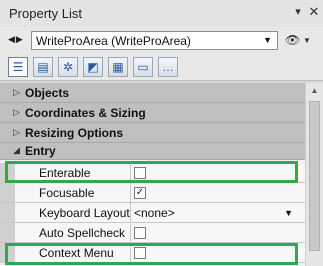  Describe the element at coordinates (85, 113) in the screenshot. I see `category-label: Coordinates & Sizing` at that location.